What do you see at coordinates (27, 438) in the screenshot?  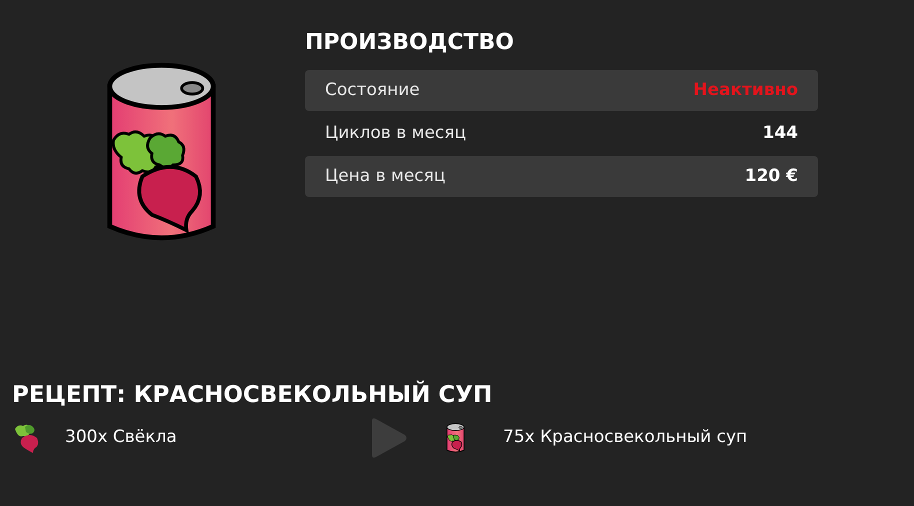 I see `beet-icon` at bounding box center [27, 438].